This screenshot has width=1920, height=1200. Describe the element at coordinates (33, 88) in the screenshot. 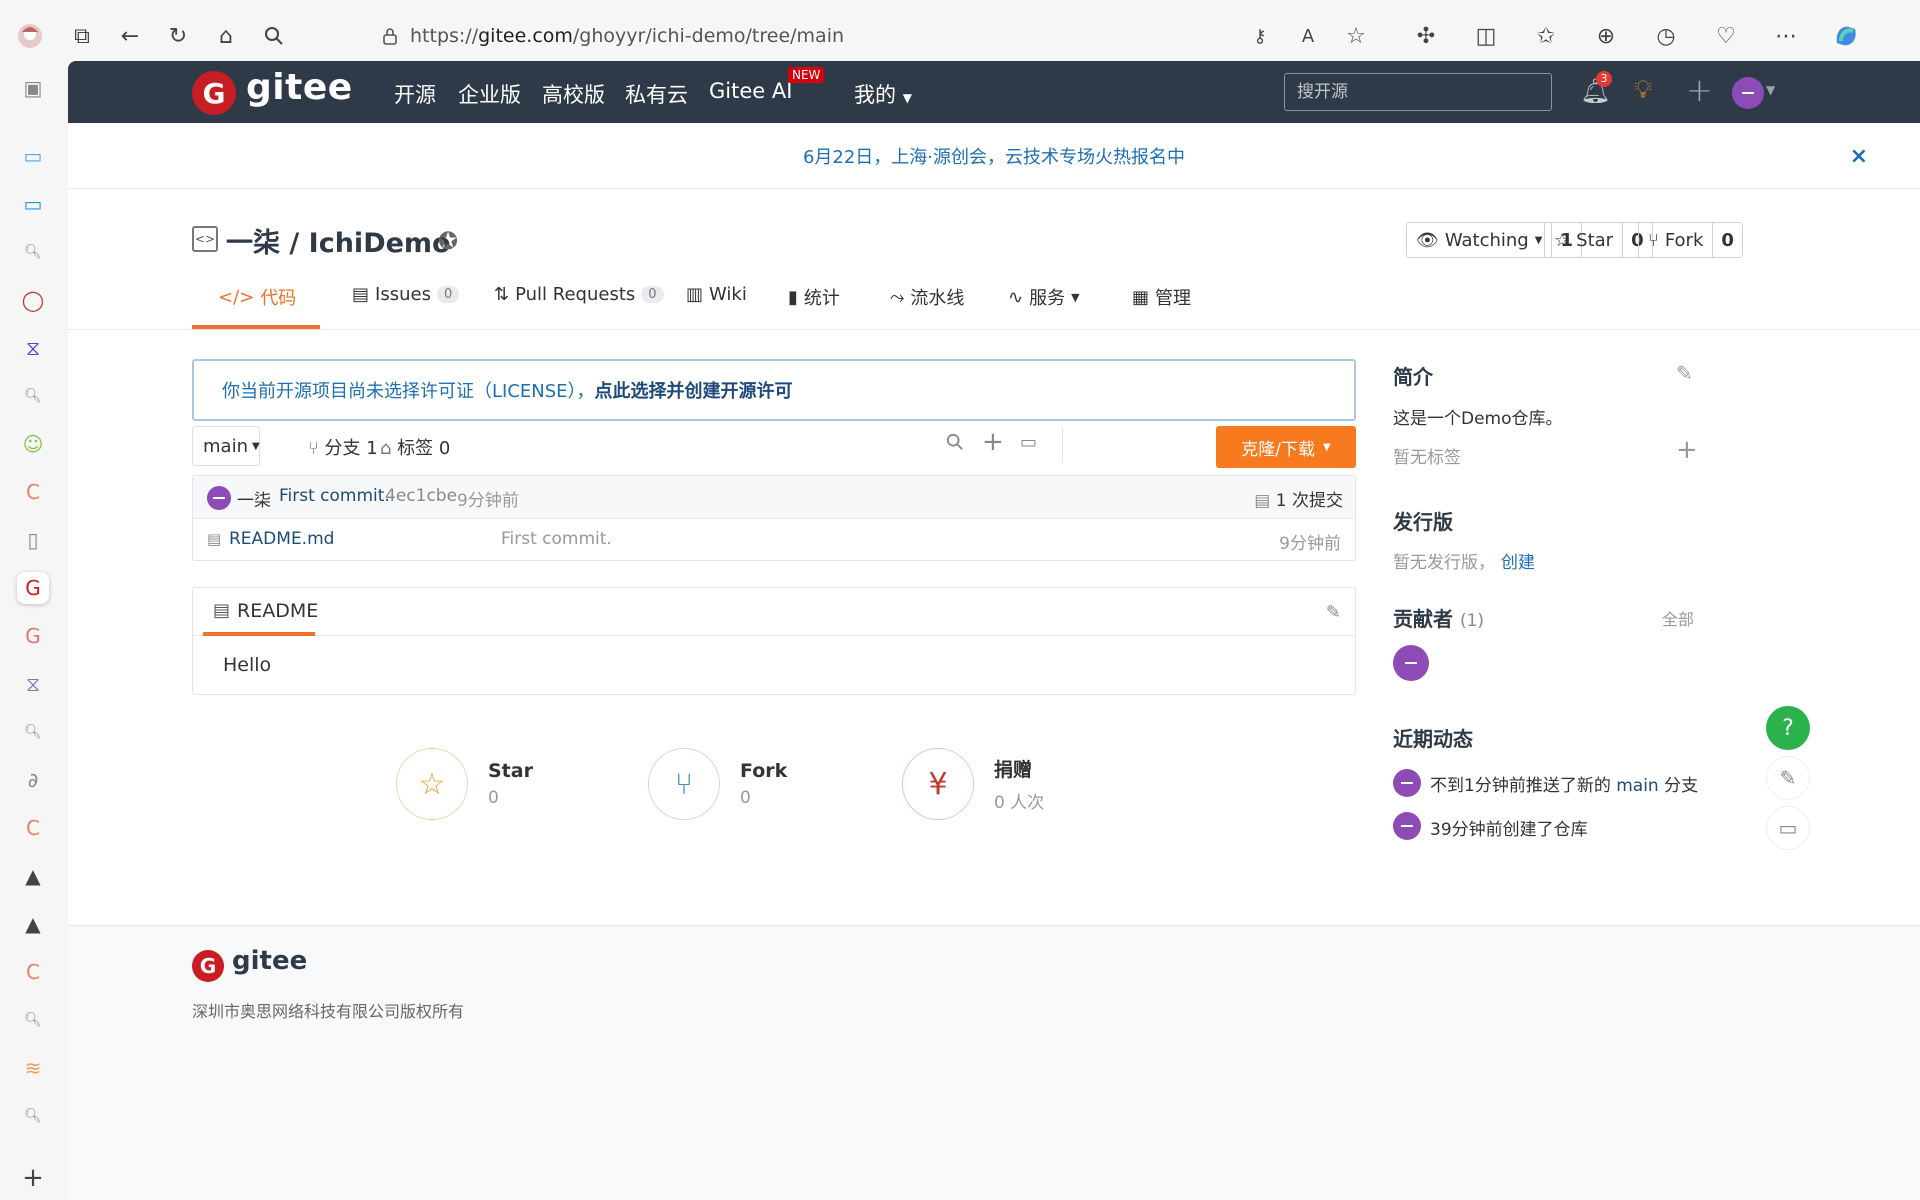

I see `tabs-icon: ▣` at that location.